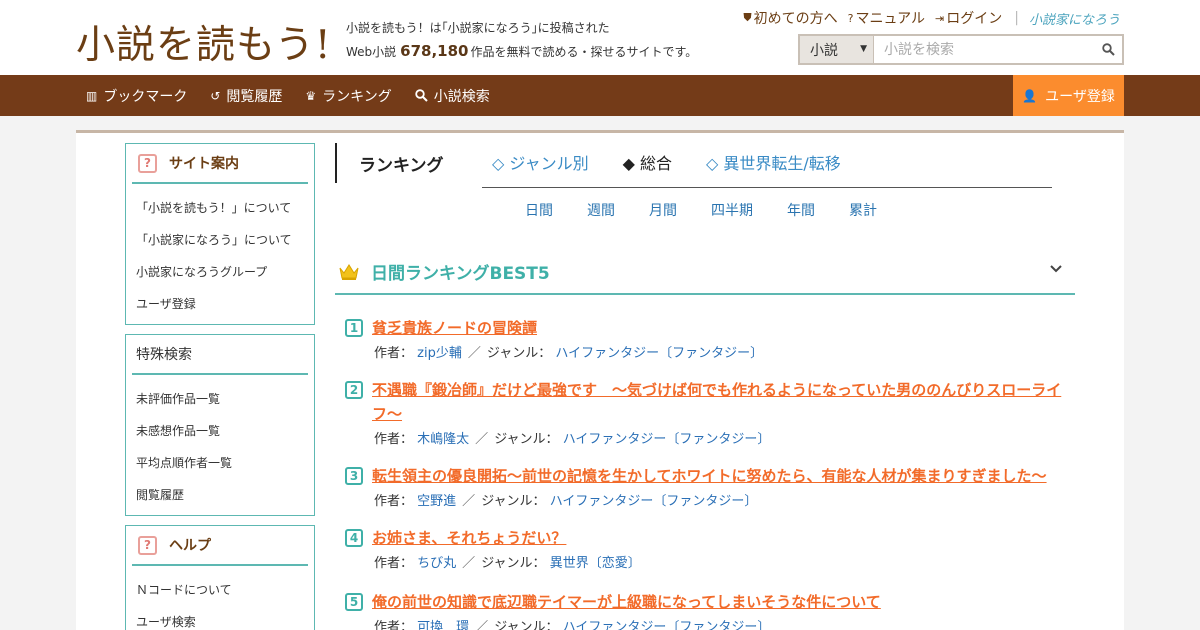 This screenshot has width=1200, height=630. What do you see at coordinates (773, 162) in the screenshot?
I see `tab-isekai: ◇ 異世界転生/転移` at bounding box center [773, 162].